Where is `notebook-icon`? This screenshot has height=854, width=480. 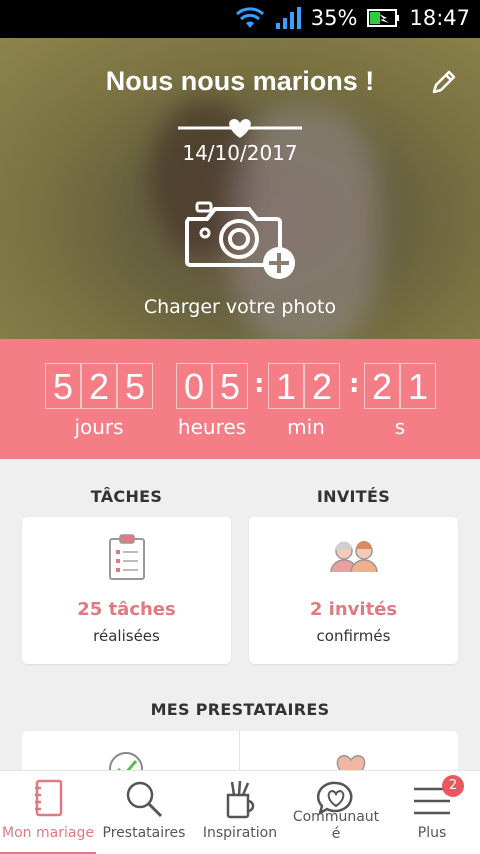
notebook-icon is located at coordinates (49, 798).